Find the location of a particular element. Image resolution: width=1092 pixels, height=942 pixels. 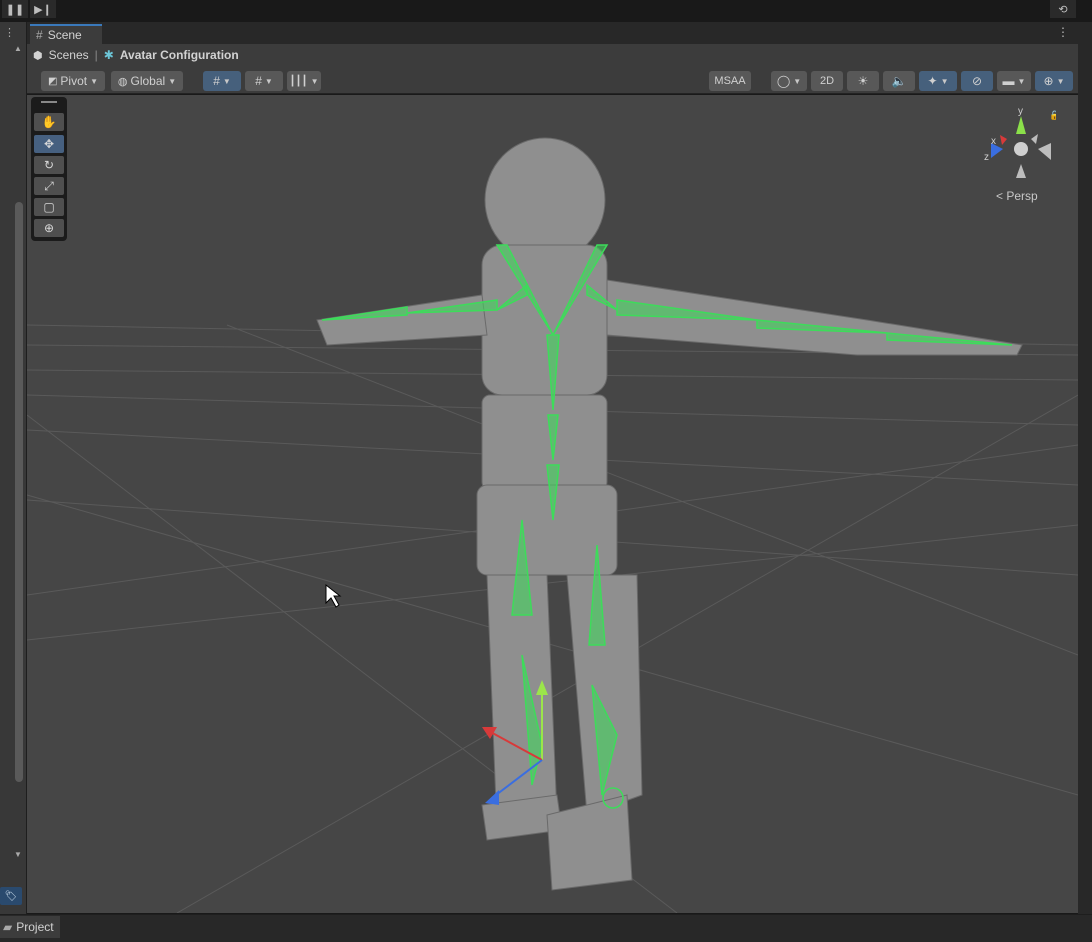

scale-icon: ⤢ is located at coordinates (49, 185).